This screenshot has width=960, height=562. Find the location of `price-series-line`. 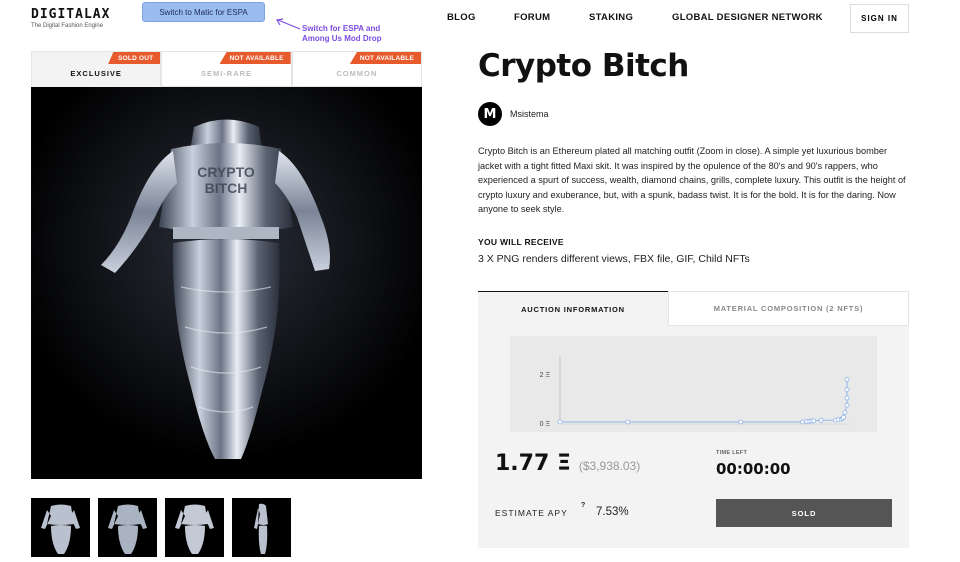

price-series-line is located at coordinates (704, 401).